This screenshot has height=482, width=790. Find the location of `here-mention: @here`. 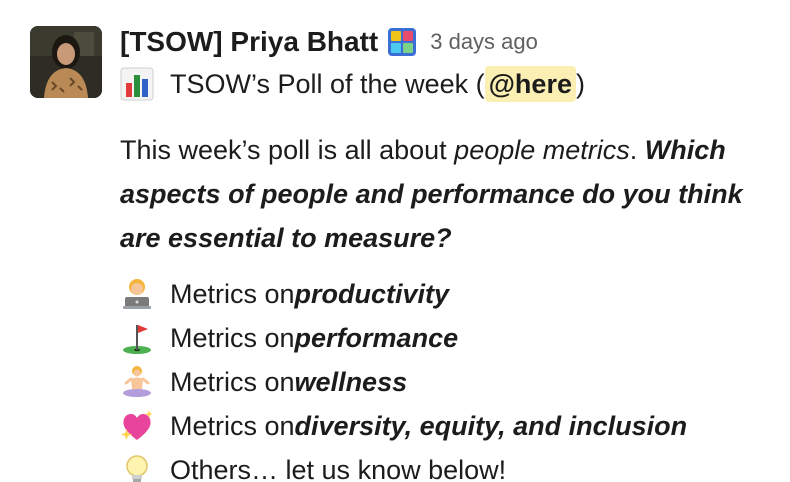

here-mention: @here is located at coordinates (530, 84).